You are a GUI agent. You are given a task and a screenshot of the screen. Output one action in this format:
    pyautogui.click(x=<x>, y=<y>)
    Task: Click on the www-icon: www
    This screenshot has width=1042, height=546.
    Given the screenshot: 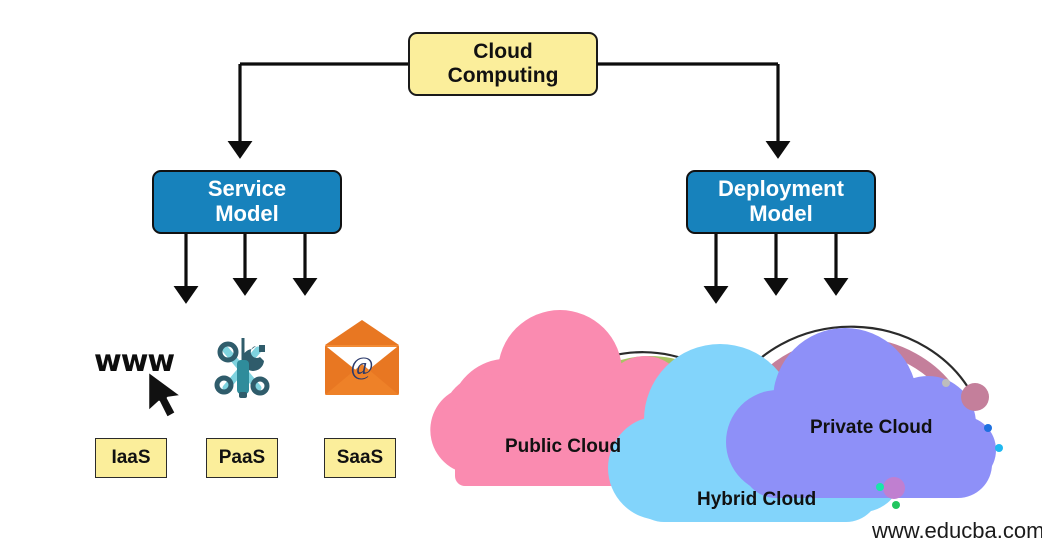 What is the action you would take?
    pyautogui.click(x=134, y=361)
    